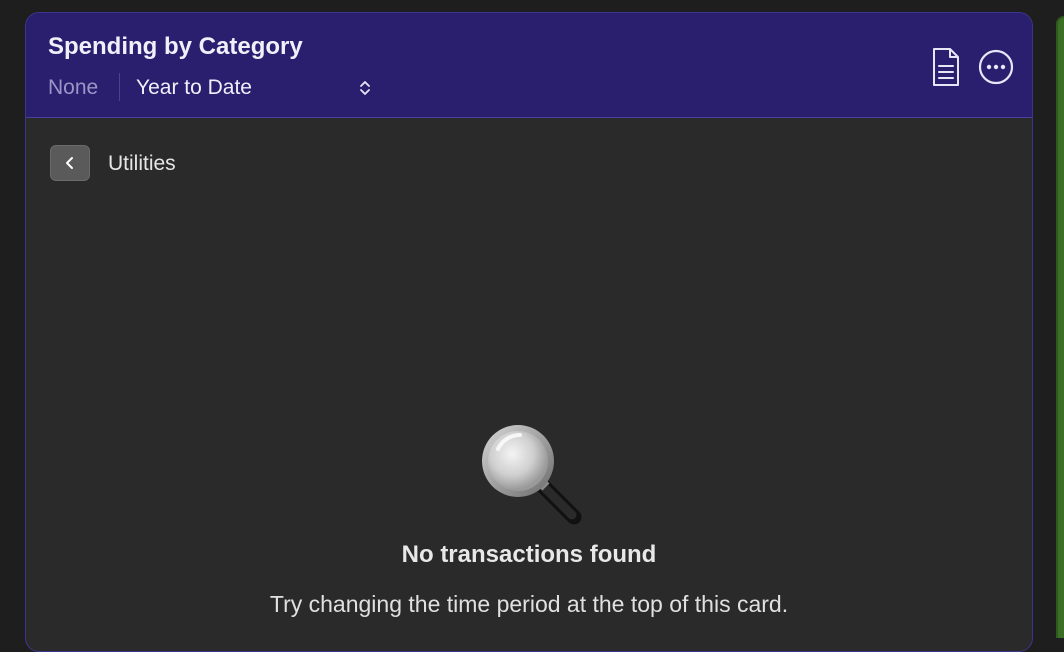 This screenshot has height=652, width=1064. I want to click on magnifying-glass-icon, so click(532, 475).